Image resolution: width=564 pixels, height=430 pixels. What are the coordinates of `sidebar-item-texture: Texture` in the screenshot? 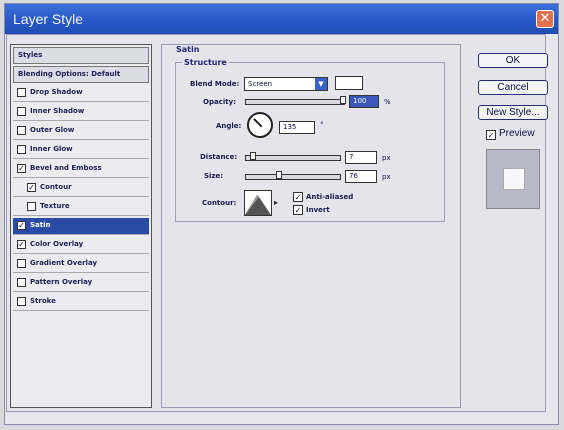 It's located at (81, 207).